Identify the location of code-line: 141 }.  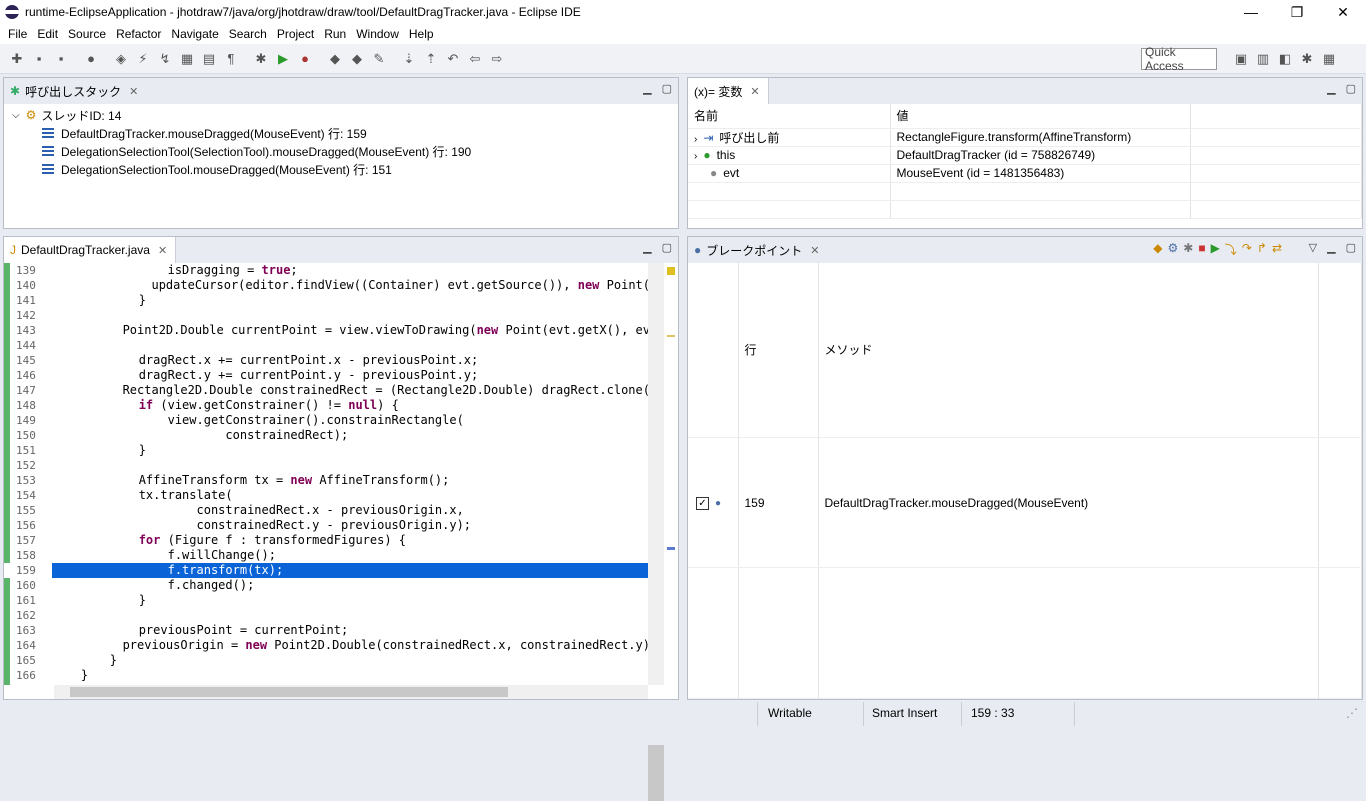
(326, 300).